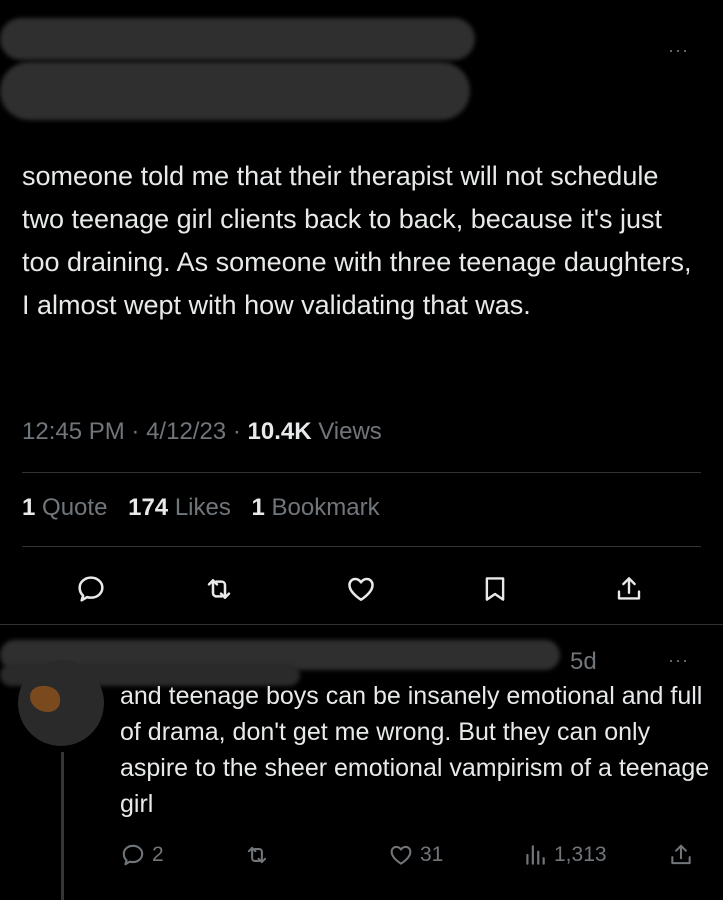 This screenshot has height=900, width=723. I want to click on tweet-action-bar, so click(361, 589).